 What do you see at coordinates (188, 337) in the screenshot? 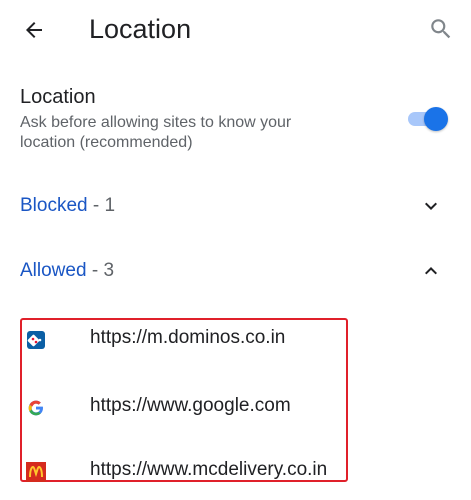
I see `site-url: https://m.dominos.co.in` at bounding box center [188, 337].